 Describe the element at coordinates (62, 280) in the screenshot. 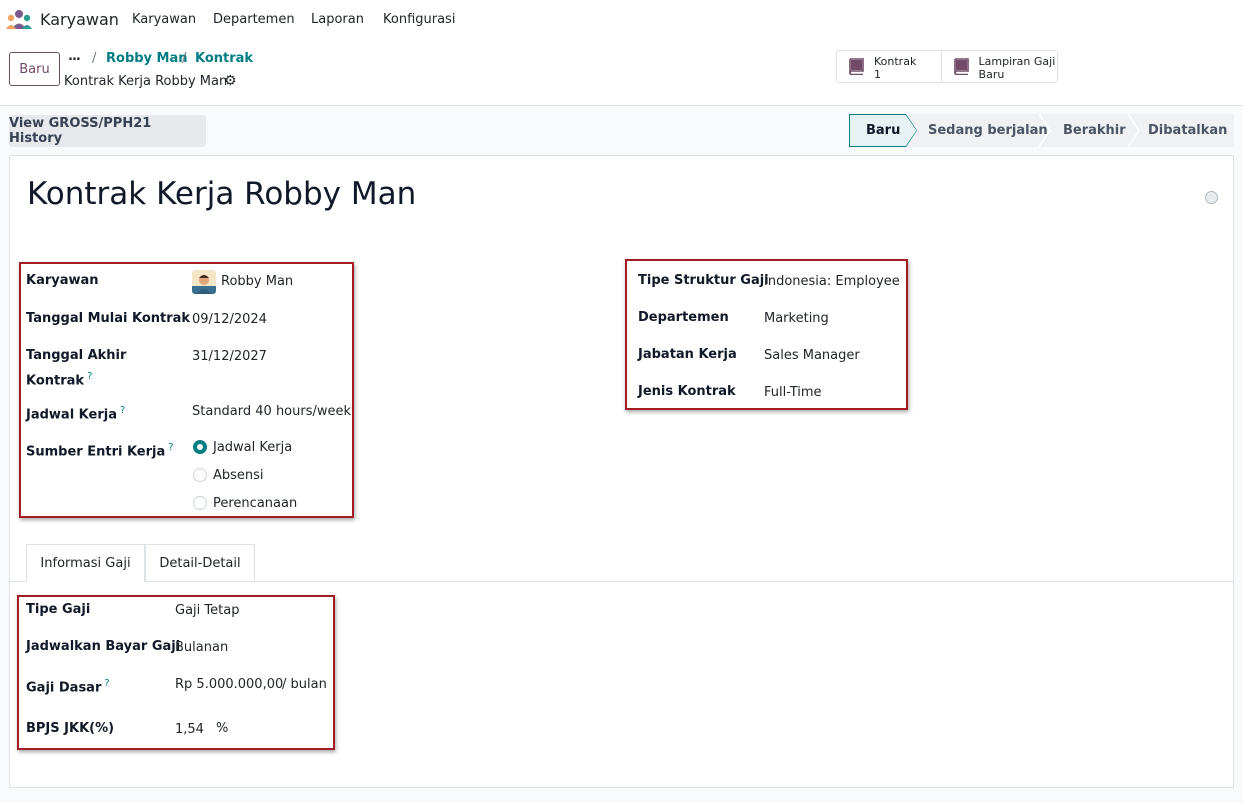

I see `employee-label: Karyawan` at that location.